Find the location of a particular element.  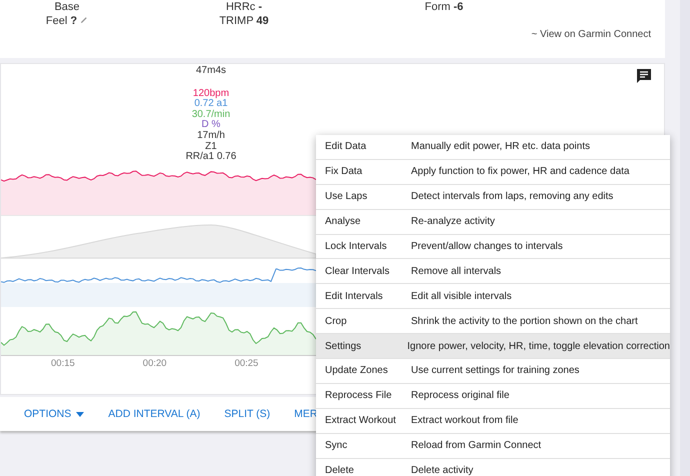

summary-stat: HRRc - is located at coordinates (244, 7).